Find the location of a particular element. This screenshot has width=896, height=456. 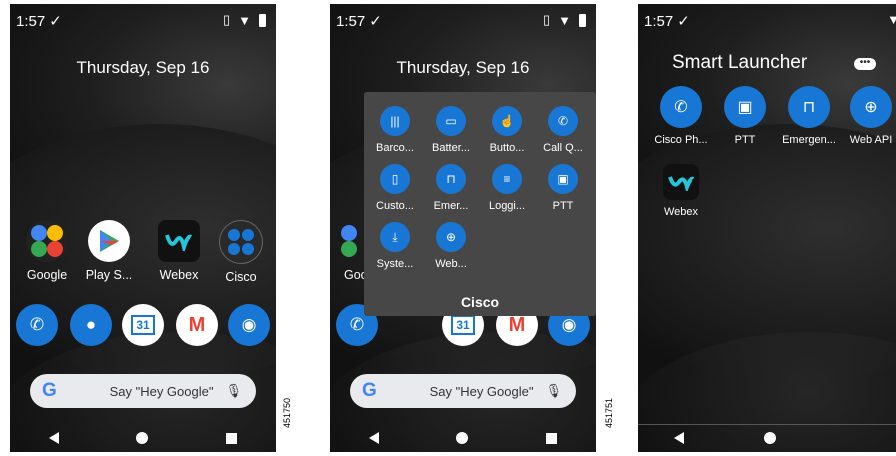

webex-app: Webex is located at coordinates (179, 251).